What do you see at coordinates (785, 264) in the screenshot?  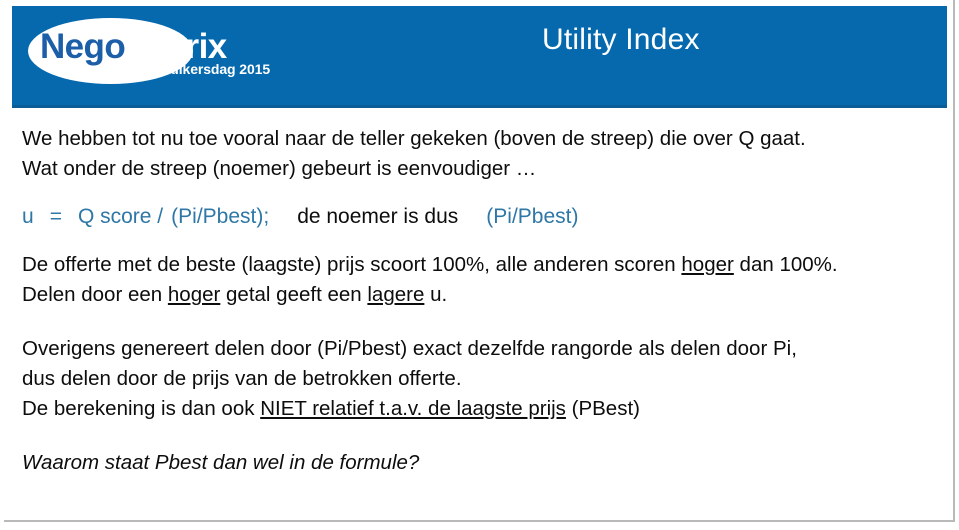 I see `scoring-line-1-part-b: dan 100%.` at bounding box center [785, 264].